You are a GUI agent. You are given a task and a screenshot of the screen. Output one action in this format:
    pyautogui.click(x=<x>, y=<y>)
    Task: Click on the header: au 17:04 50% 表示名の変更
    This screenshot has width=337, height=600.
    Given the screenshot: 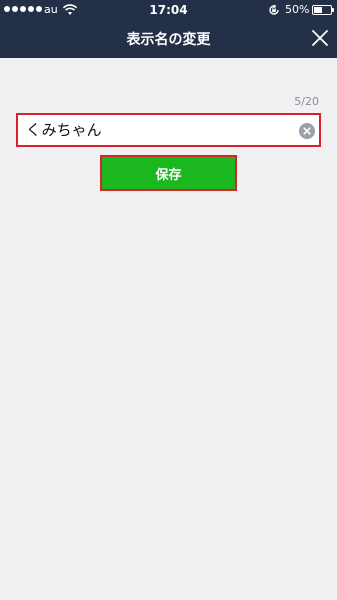 What is the action you would take?
    pyautogui.click(x=168, y=29)
    